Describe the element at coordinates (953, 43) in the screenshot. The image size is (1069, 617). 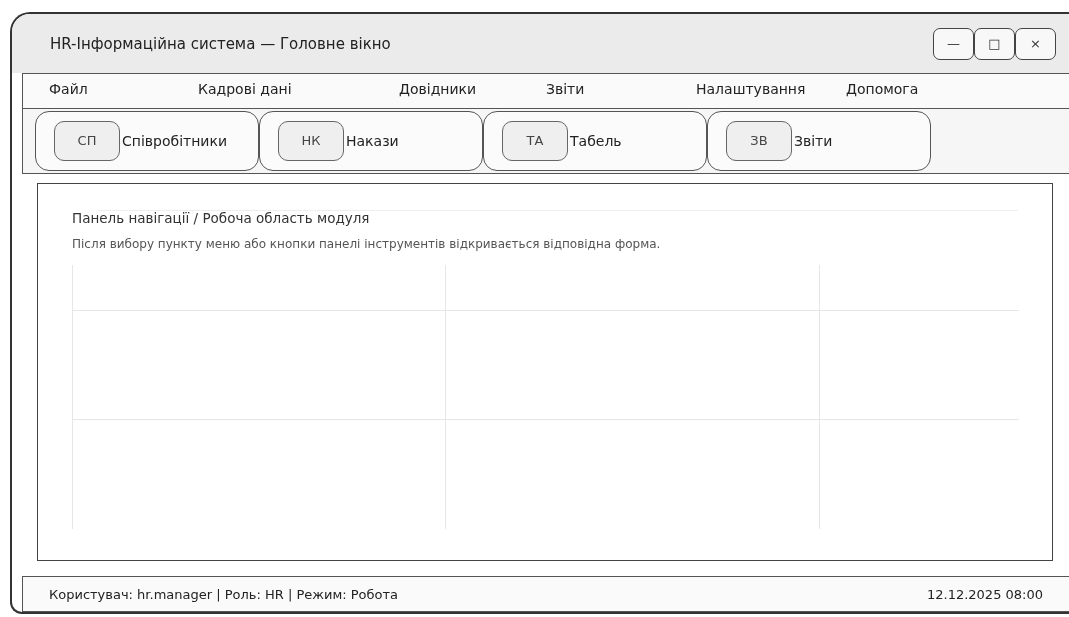
I see `minimize-button: —` at that location.